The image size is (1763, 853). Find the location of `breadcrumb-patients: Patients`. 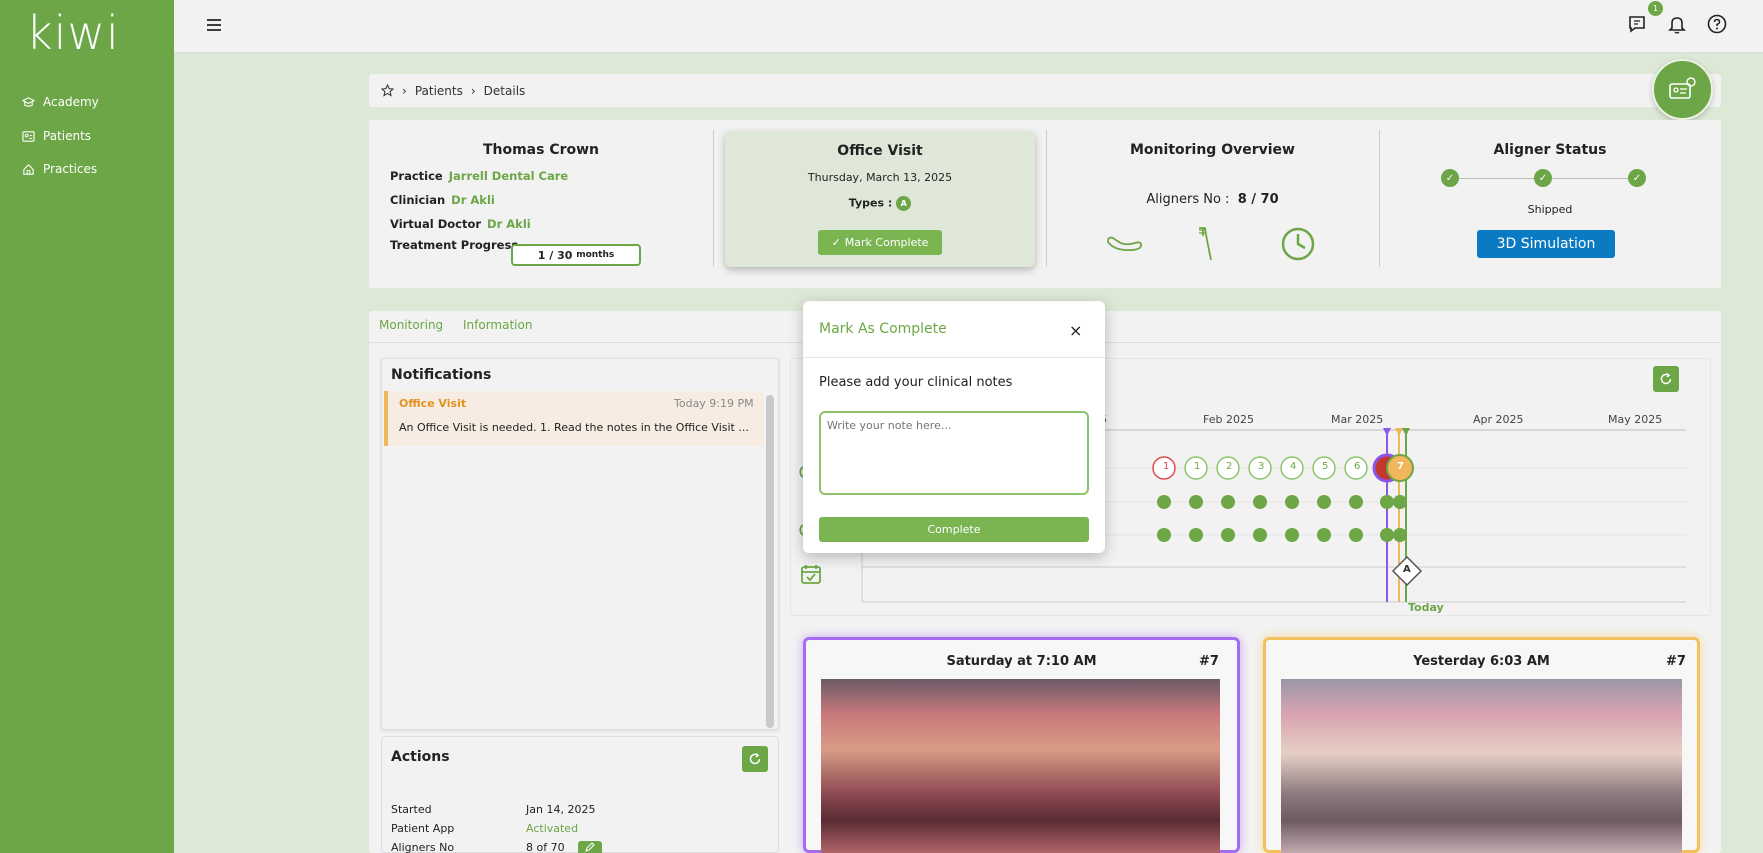

breadcrumb-patients: Patients is located at coordinates (439, 91).